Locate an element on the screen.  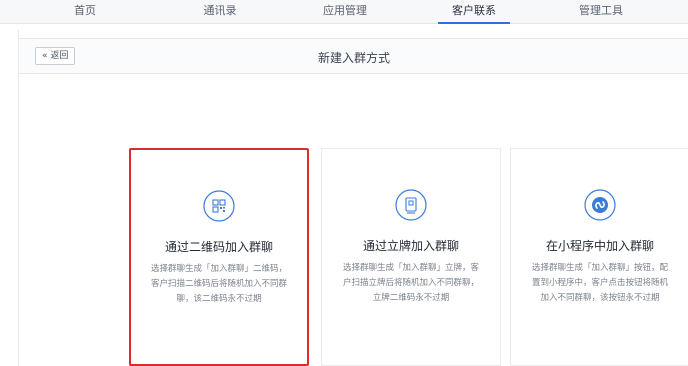
nav-item-home: 首页 is located at coordinates (85, 12).